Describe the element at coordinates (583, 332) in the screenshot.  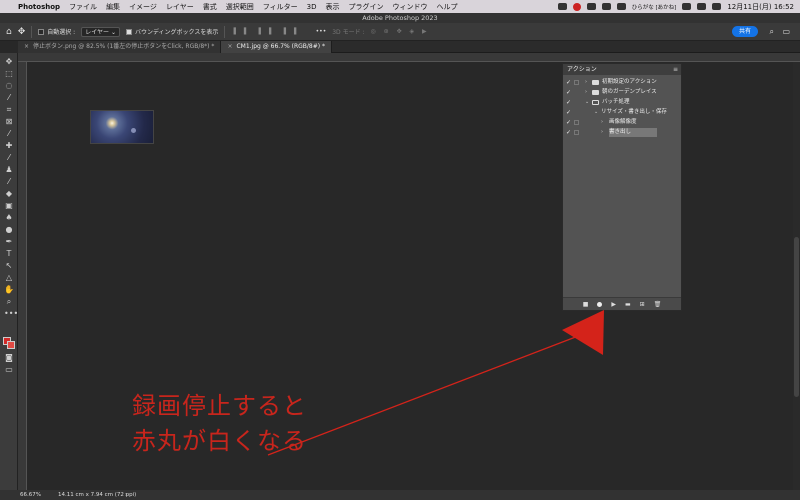
I see `arrow-head` at that location.